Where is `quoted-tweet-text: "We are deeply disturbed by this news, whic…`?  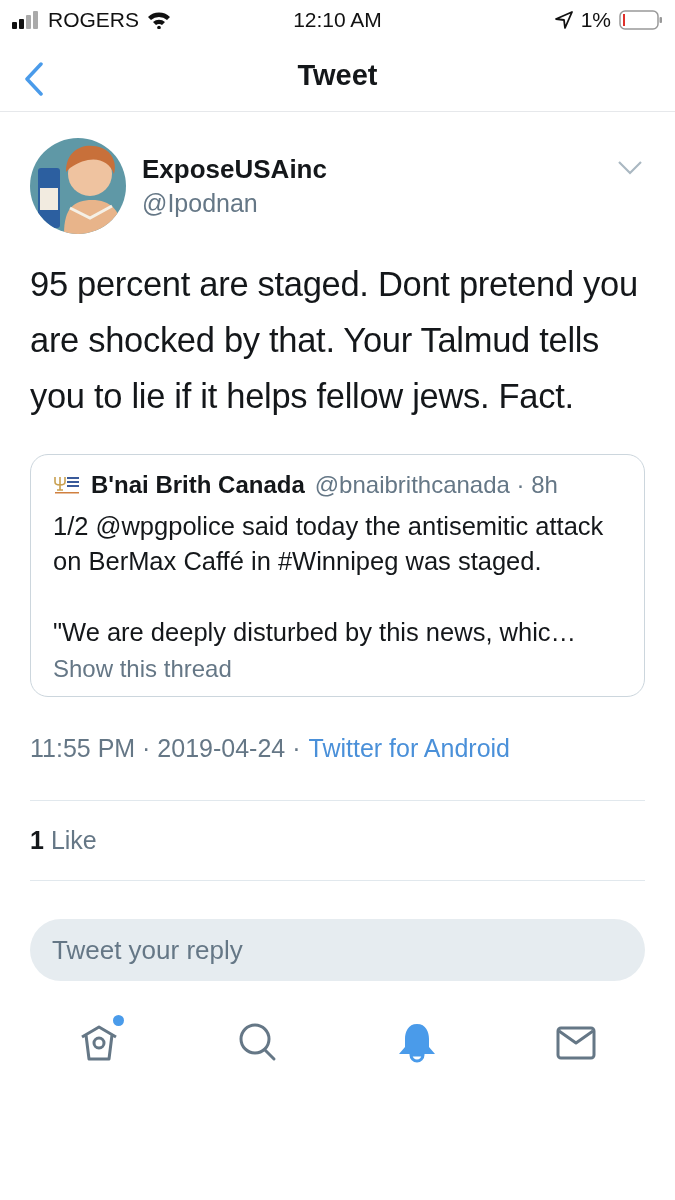
quoted-tweet-text: "We are deeply disturbed by this news, whic… is located at coordinates (315, 632).